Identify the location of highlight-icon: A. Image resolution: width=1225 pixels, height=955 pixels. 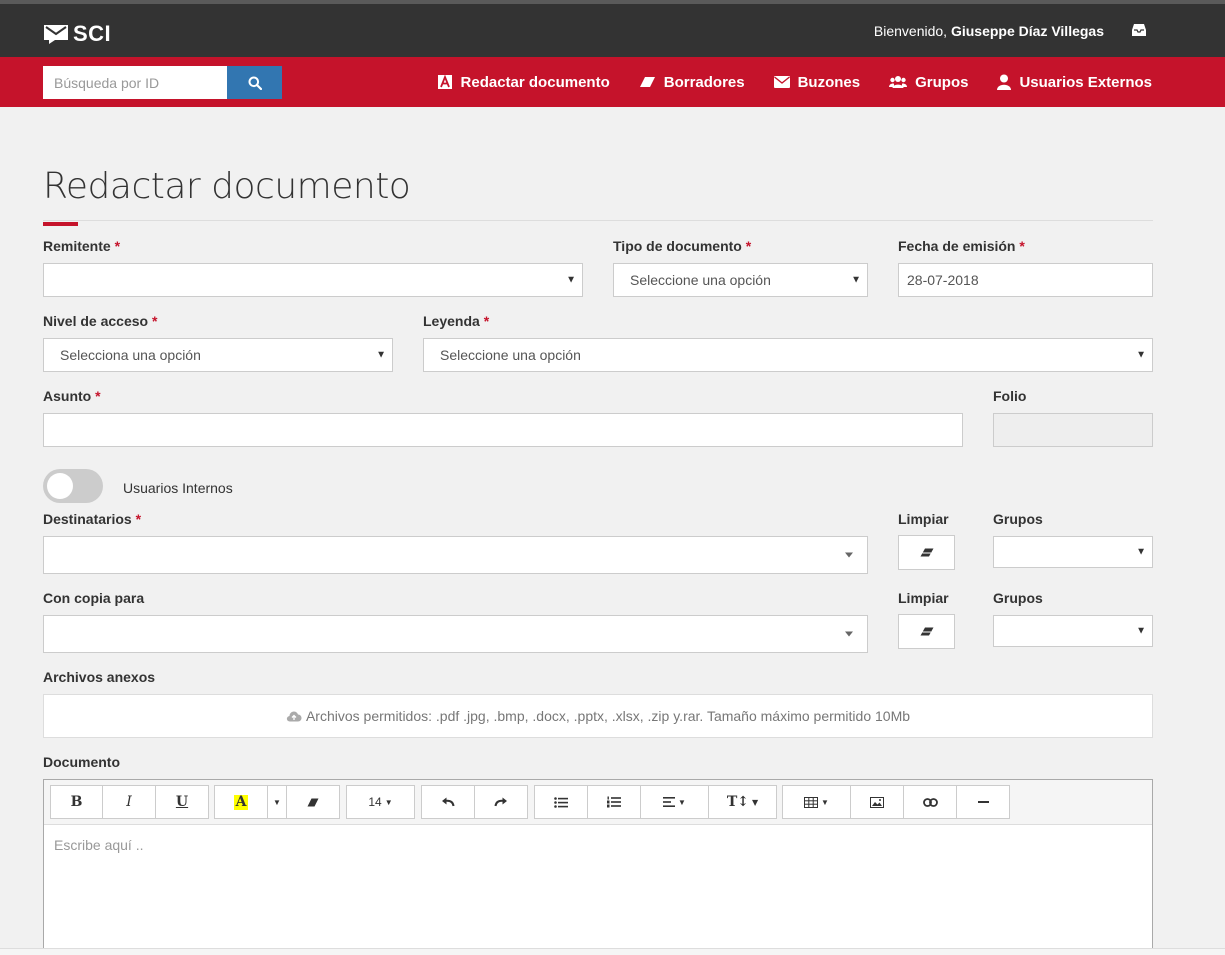
(241, 801).